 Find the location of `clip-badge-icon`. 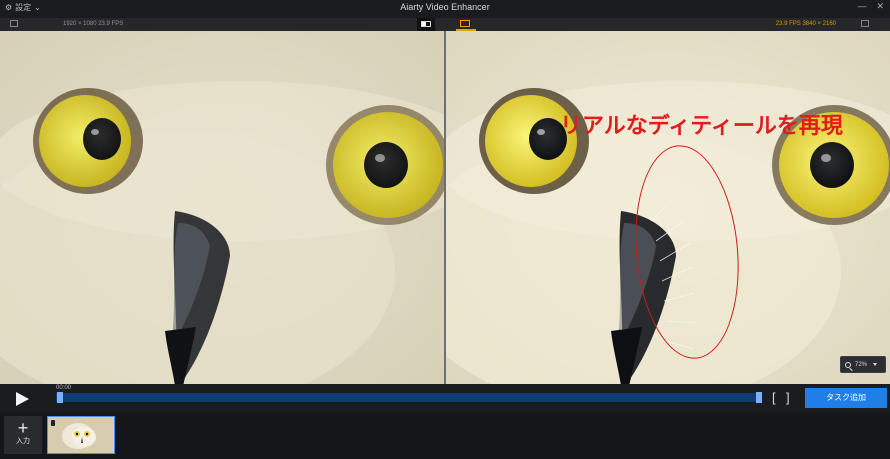

clip-badge-icon is located at coordinates (53, 423).